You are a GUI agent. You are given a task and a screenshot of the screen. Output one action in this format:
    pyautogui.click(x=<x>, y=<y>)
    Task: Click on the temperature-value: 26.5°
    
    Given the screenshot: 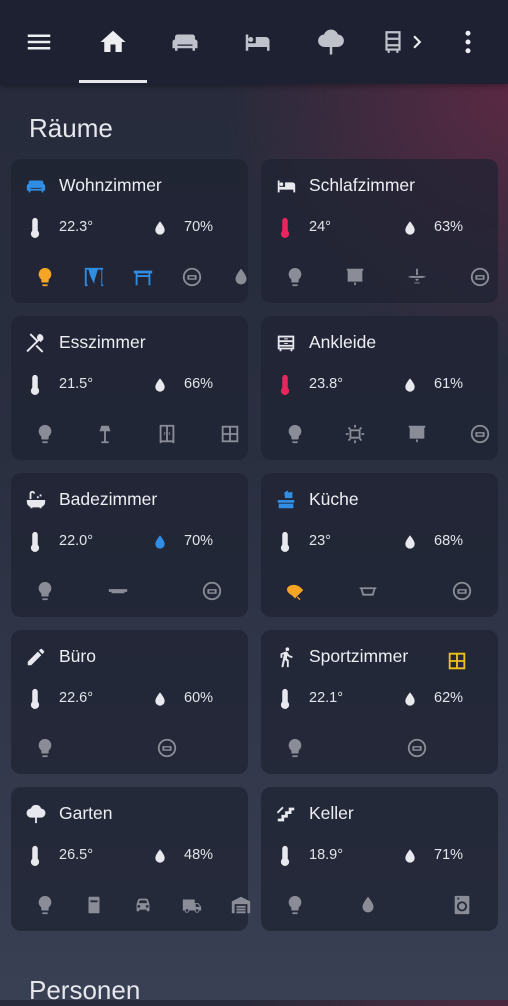 What is the action you would take?
    pyautogui.click(x=76, y=855)
    